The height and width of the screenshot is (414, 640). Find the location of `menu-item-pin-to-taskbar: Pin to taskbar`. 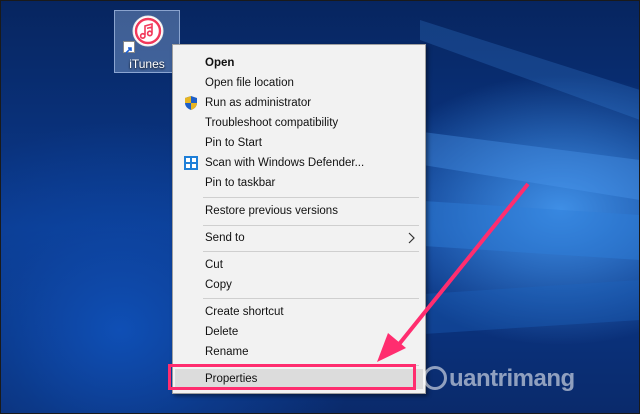

menu-item-pin-to-taskbar: Pin to taskbar is located at coordinates (299, 183).